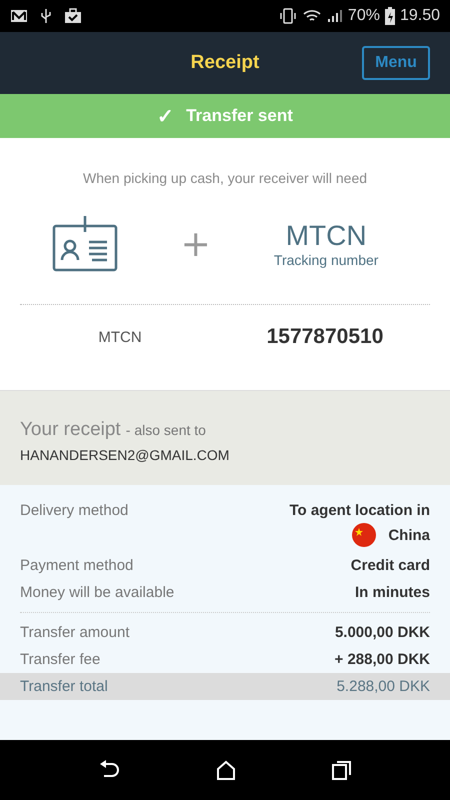  I want to click on flag-icon, so click(364, 535).